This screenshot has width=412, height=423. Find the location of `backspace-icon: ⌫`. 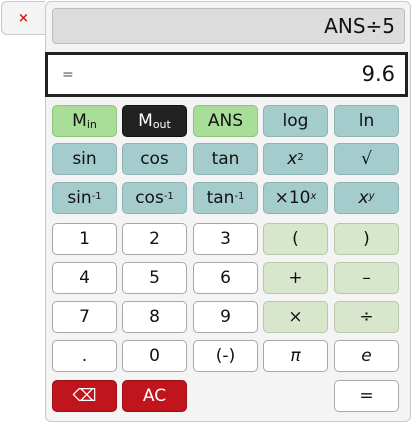

backspace-icon: ⌫ is located at coordinates (84, 396).